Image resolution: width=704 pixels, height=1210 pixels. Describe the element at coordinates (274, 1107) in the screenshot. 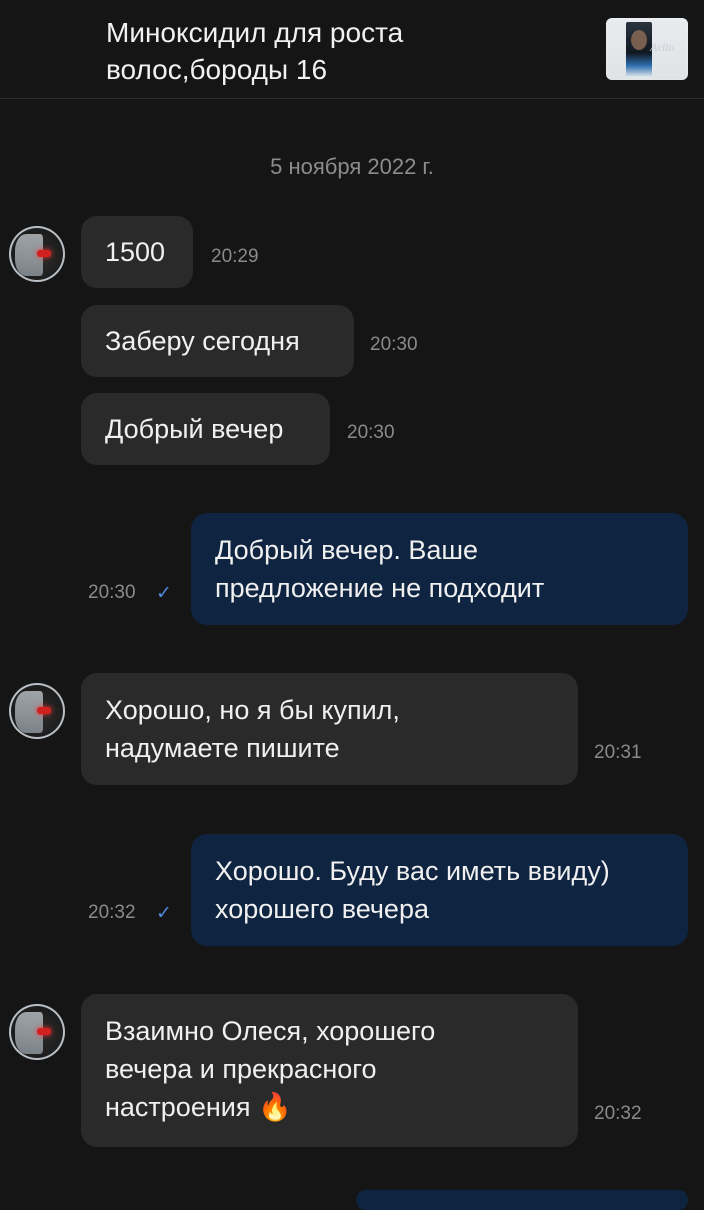

I see `fire-emoji-icon: 🔥` at that location.